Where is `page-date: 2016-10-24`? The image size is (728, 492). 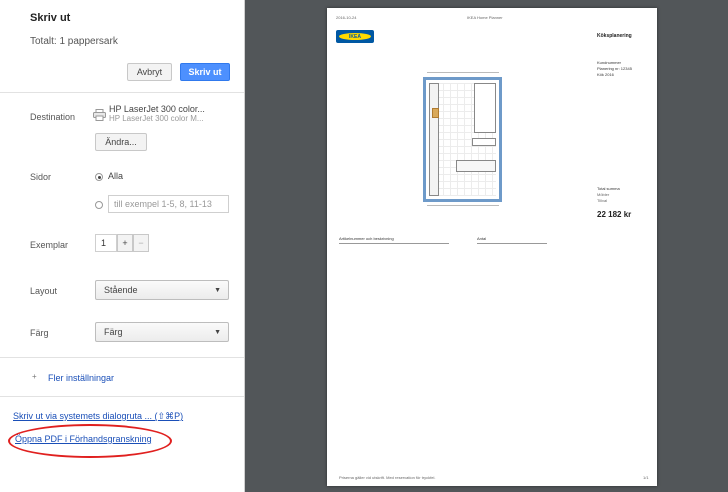
page-date: 2016-10-24 is located at coordinates (346, 17).